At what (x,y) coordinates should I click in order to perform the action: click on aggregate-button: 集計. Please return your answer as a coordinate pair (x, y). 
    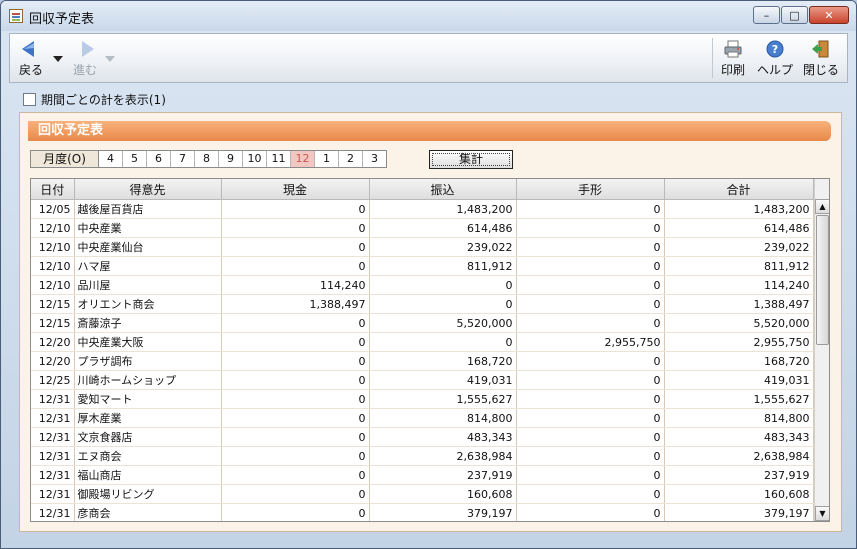
    Looking at the image, I should click on (471, 159).